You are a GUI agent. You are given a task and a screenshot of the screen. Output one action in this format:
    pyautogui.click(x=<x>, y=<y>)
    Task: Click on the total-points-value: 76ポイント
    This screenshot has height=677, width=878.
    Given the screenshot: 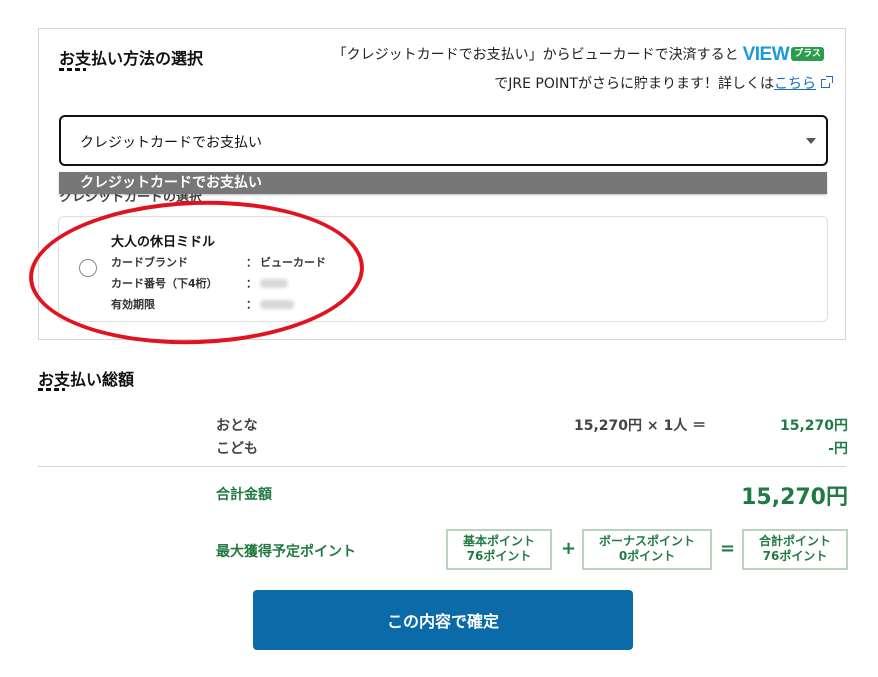 What is the action you would take?
    pyautogui.click(x=795, y=556)
    